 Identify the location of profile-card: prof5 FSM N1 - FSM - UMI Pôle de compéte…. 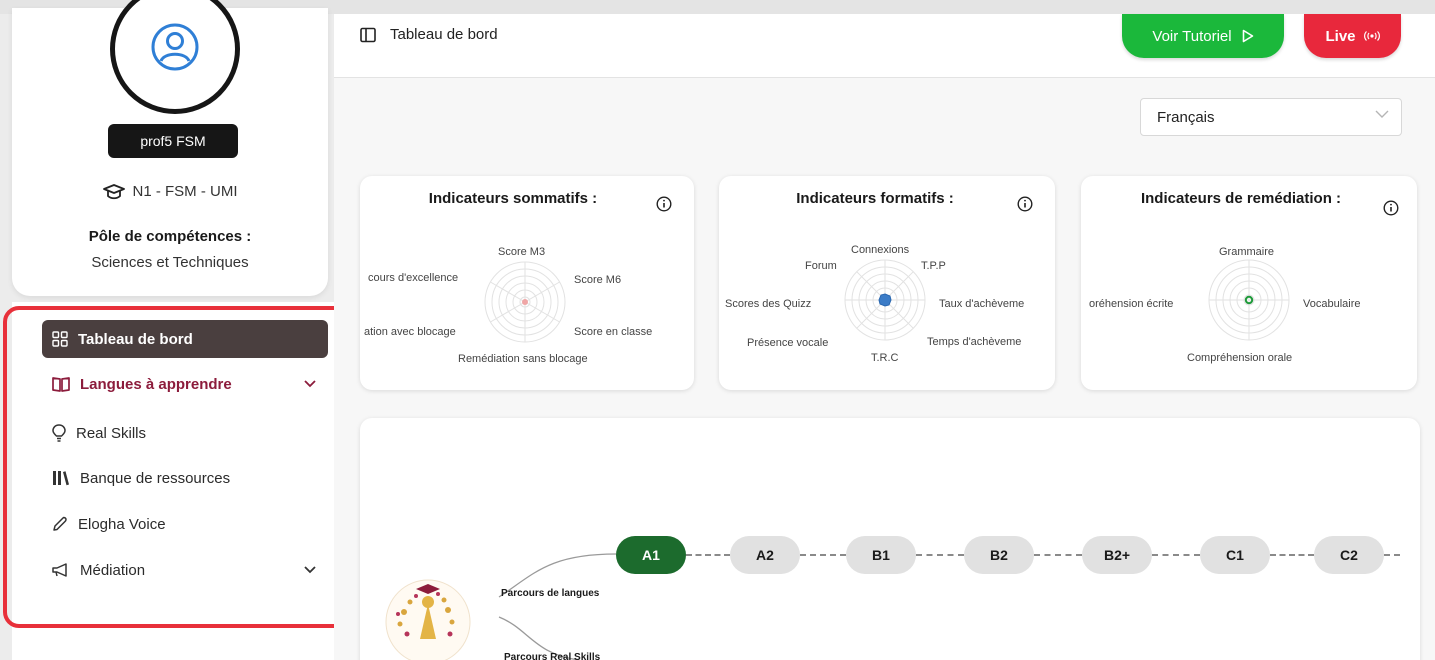
(170, 148).